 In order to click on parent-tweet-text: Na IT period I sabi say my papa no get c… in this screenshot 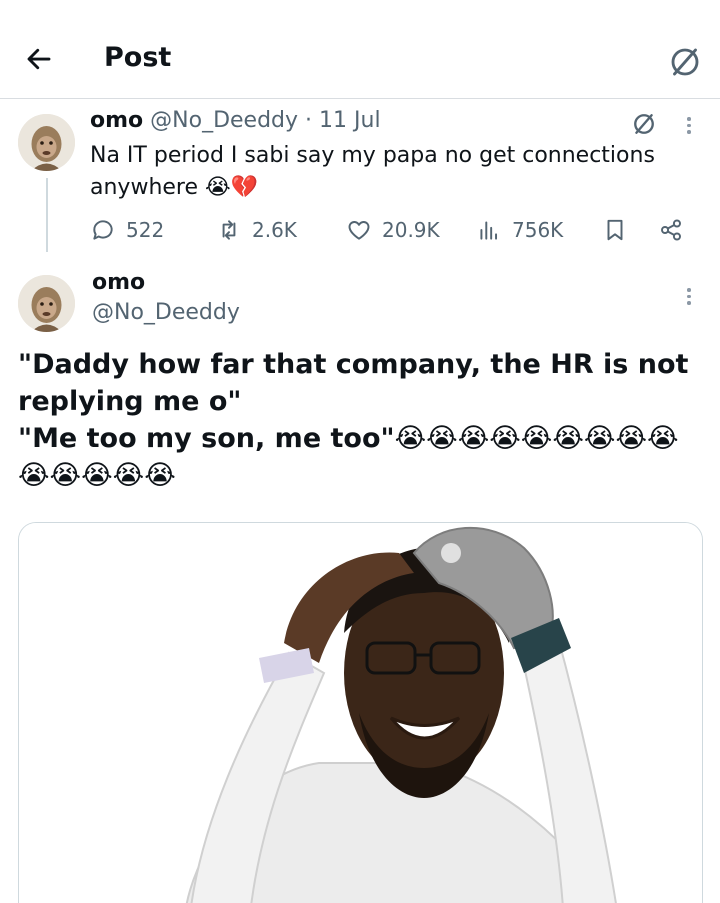, I will do `click(372, 171)`.